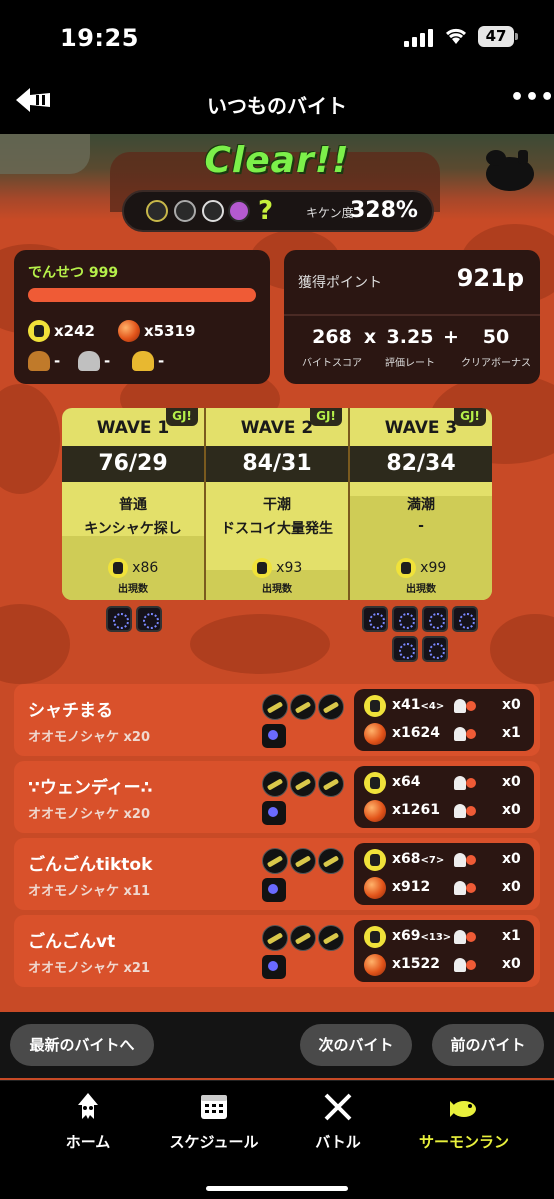 This screenshot has height=1199, width=554. Describe the element at coordinates (340, 283) in the screenshot. I see `points-label: 獲得ポイント` at that location.